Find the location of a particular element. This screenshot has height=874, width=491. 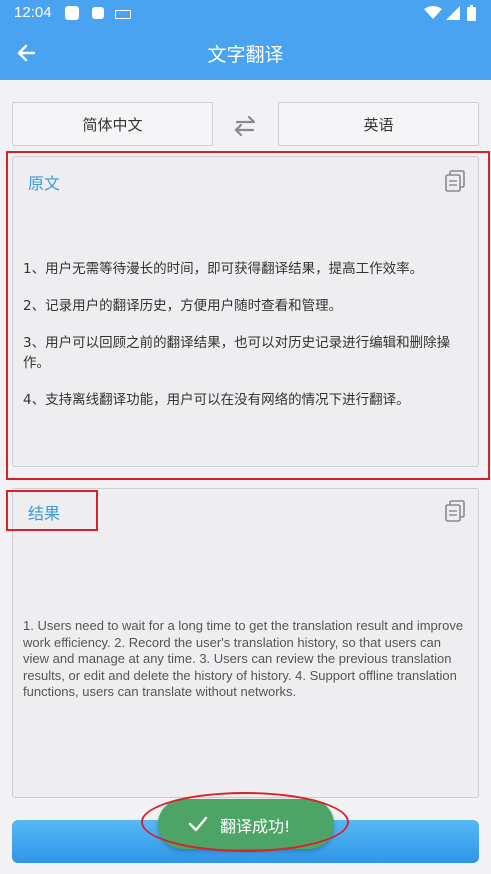

check-icon is located at coordinates (198, 824).